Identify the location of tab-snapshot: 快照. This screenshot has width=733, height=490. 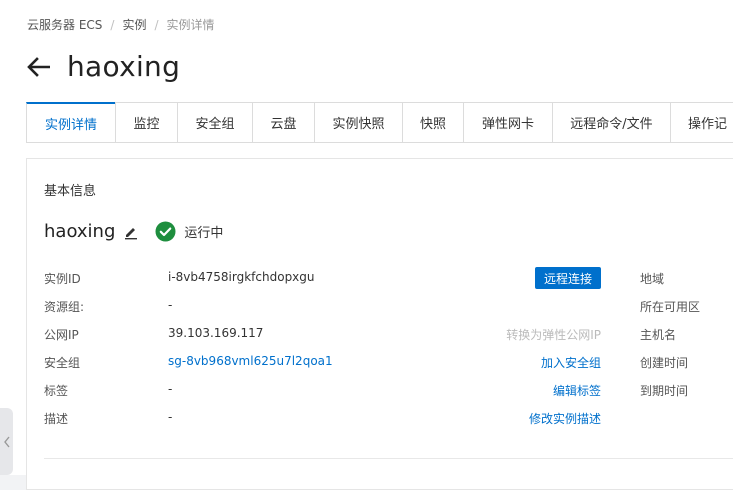
(432, 122).